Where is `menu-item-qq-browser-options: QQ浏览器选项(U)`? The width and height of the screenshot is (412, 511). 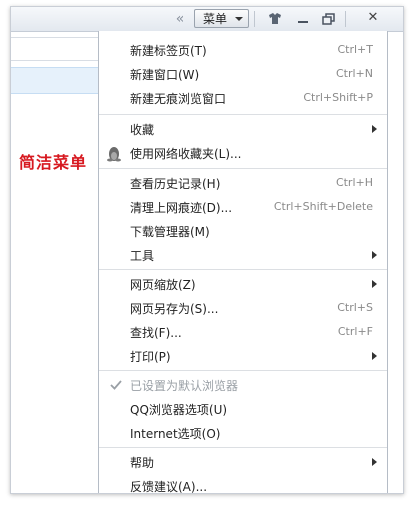 menu-item-qq-browser-options: QQ浏览器选项(U) is located at coordinates (243, 409).